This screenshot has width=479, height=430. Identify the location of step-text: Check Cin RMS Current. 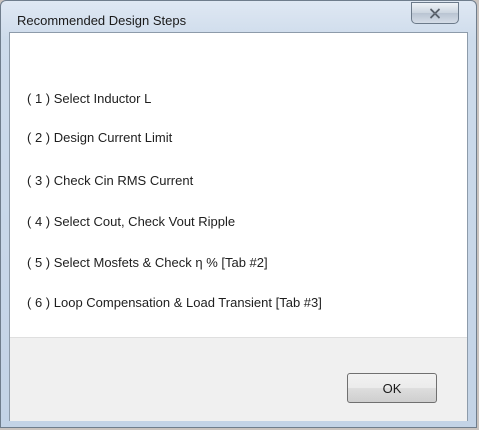
(123, 180).